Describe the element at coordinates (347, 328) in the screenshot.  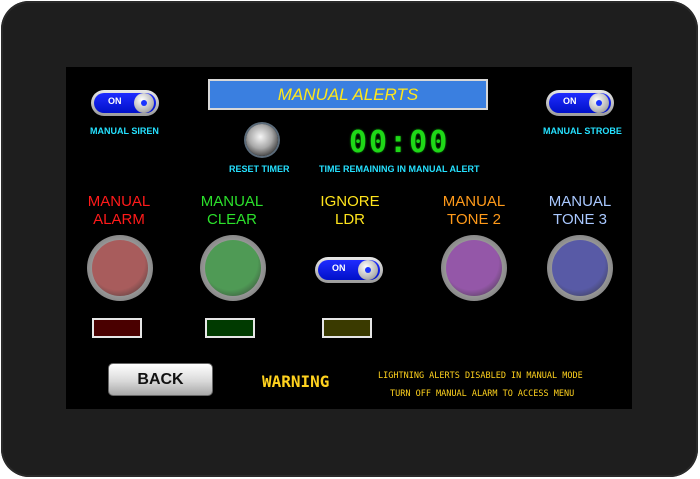
I see `ignore-ldr-indicator` at that location.